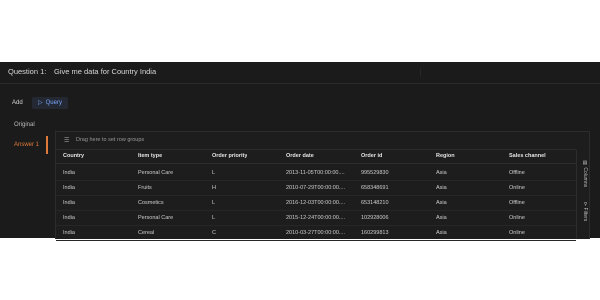  I want to click on question-text: Give me data for Country India, so click(105, 71).